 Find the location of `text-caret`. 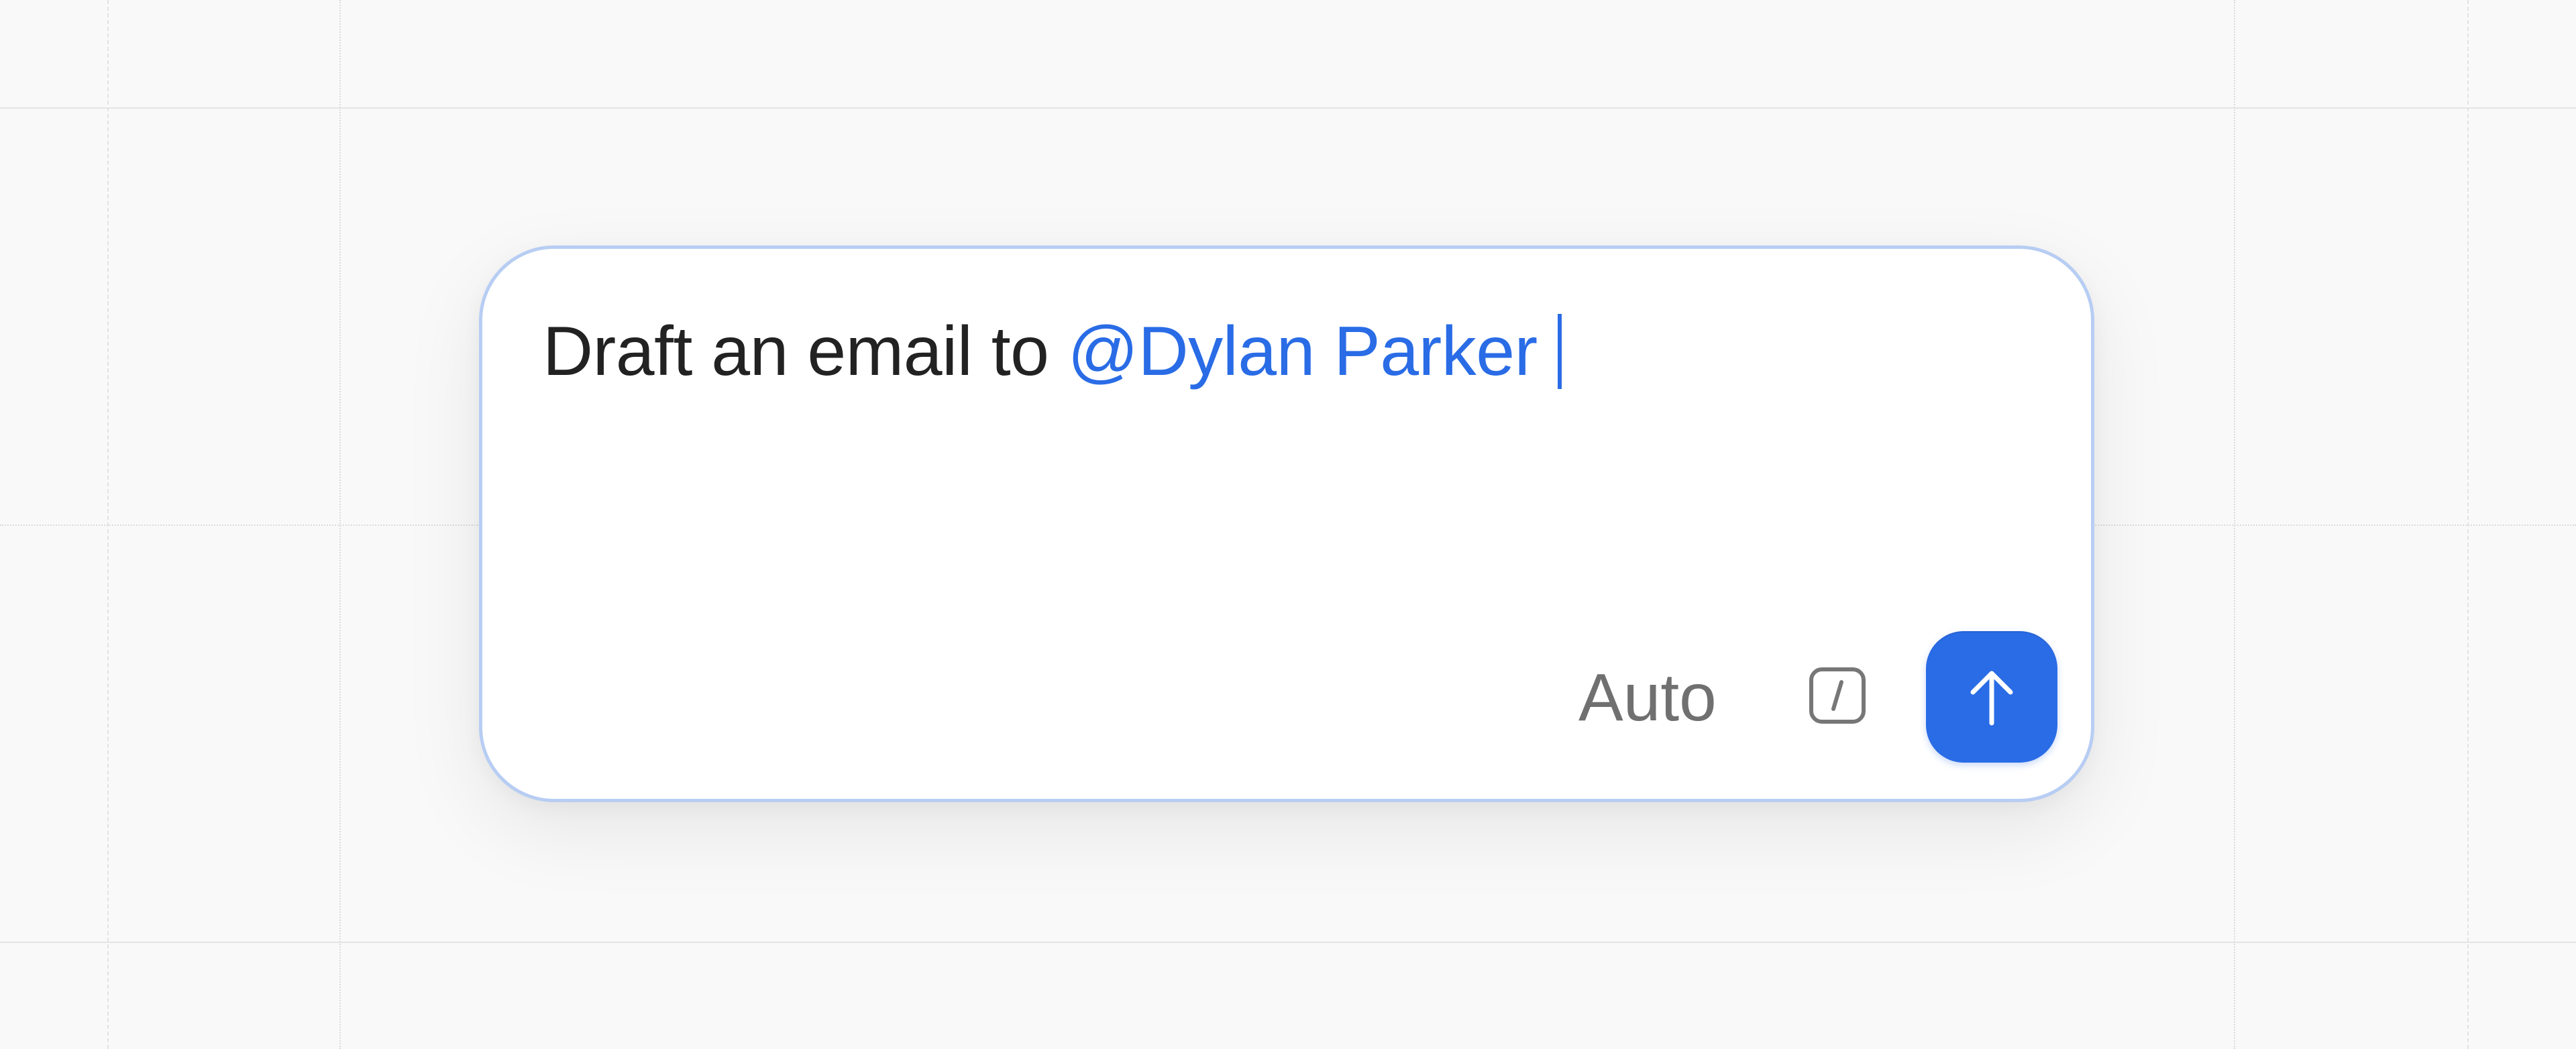

text-caret is located at coordinates (1559, 351).